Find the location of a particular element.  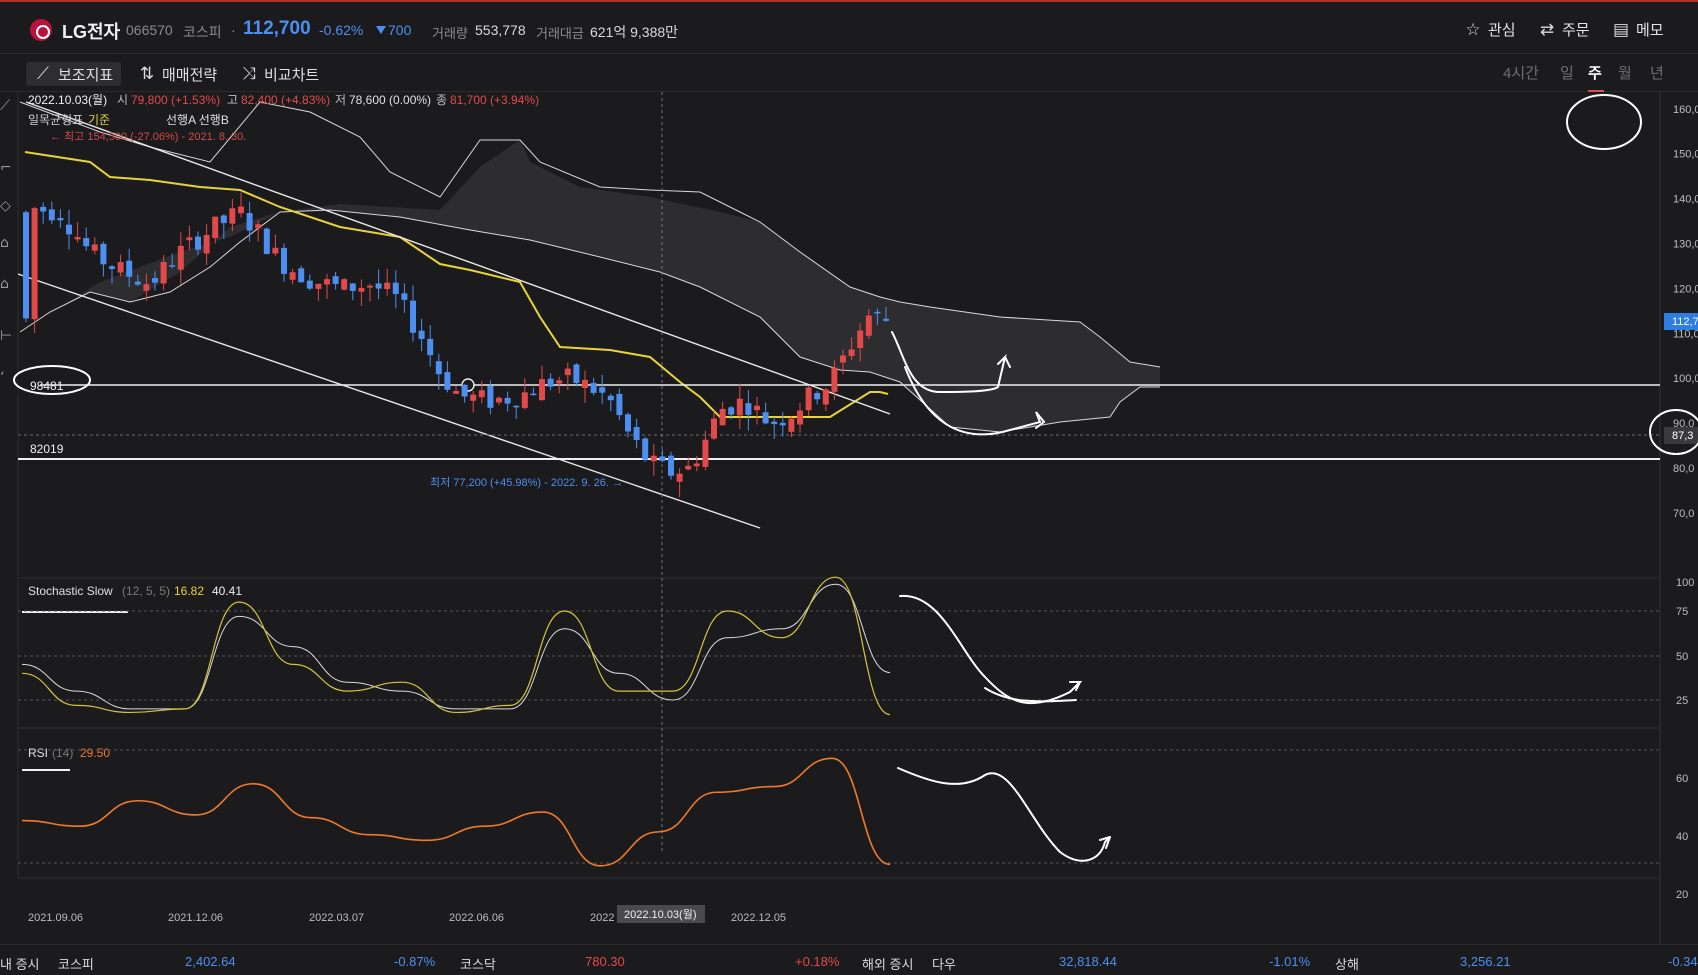

period-week: 주 is located at coordinates (1595, 72).